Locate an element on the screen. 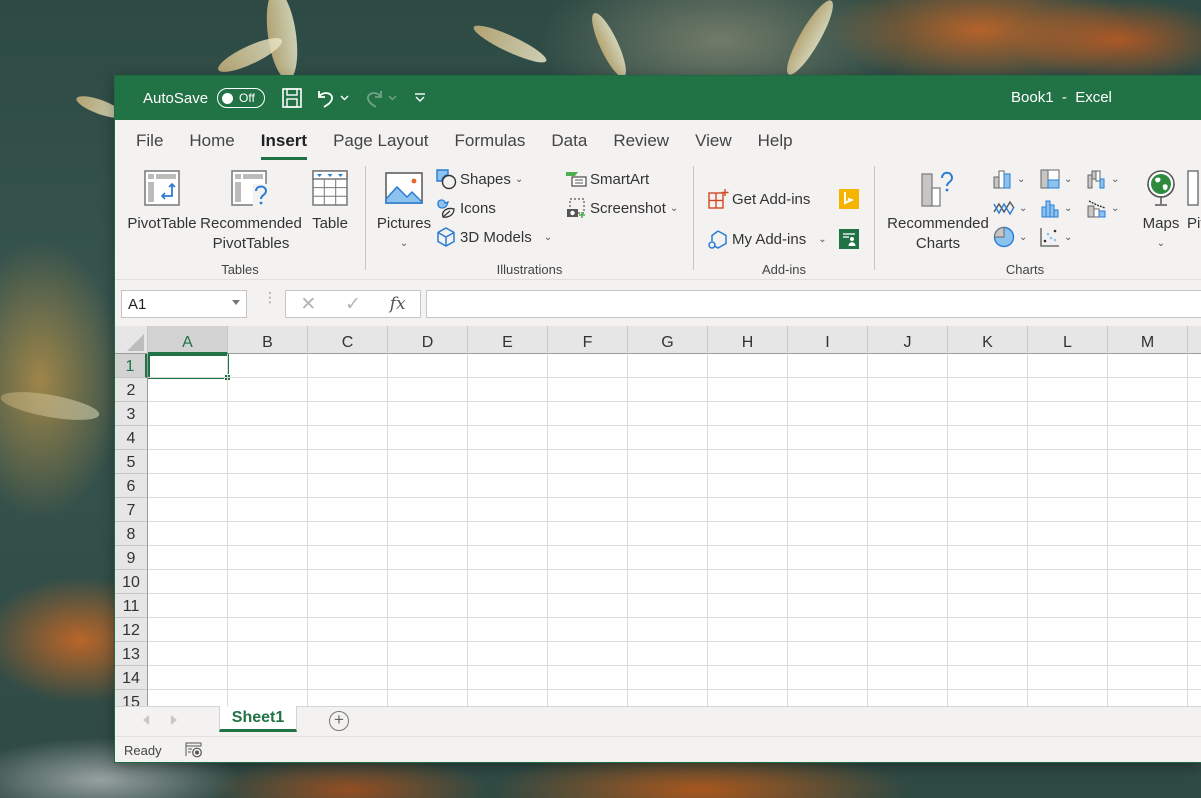 This screenshot has height=798, width=1201. combo-chart-button: ⌄ is located at coordinates (1103, 208).